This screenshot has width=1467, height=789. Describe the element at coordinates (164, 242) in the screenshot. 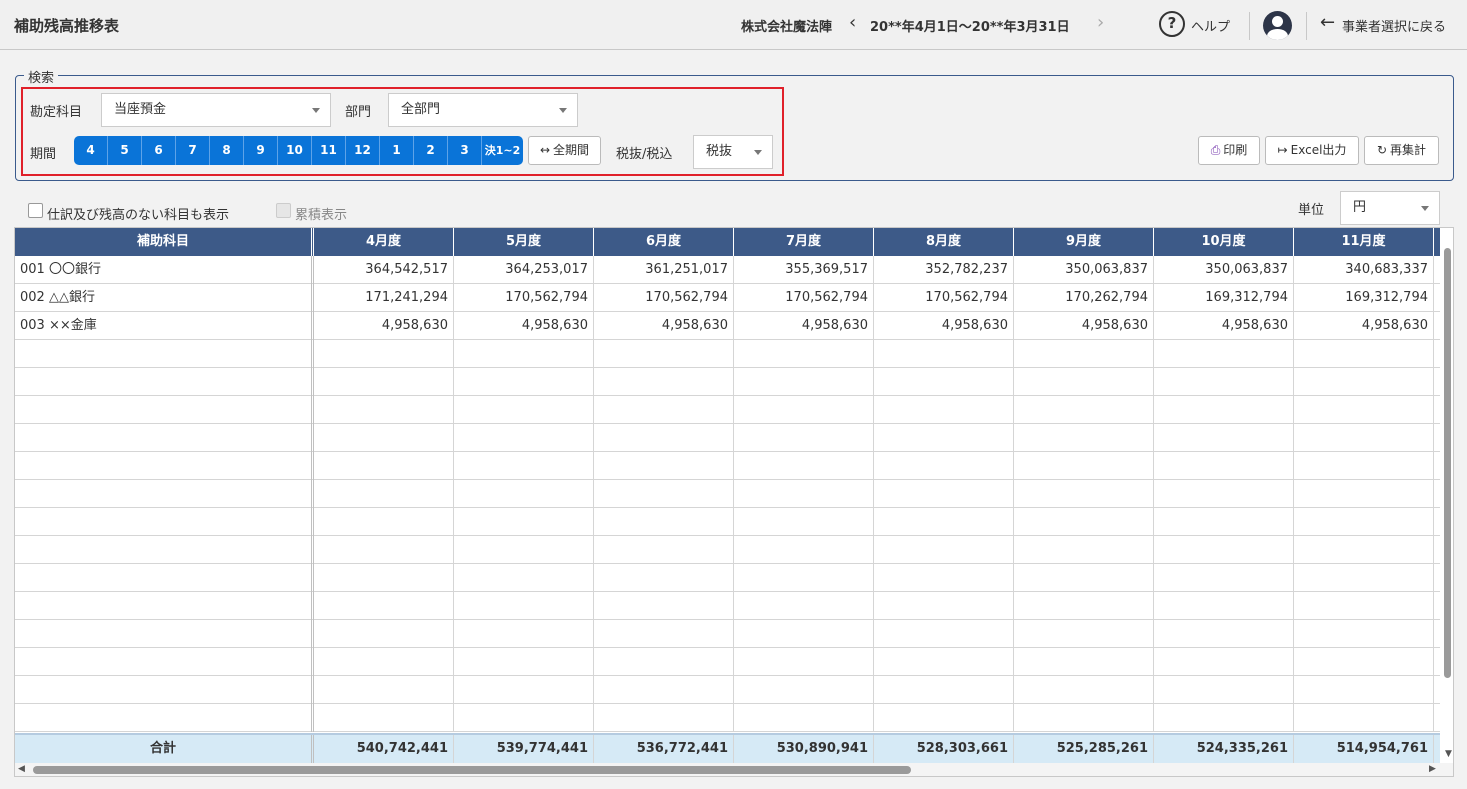

I see `column-header: 補助科目` at that location.